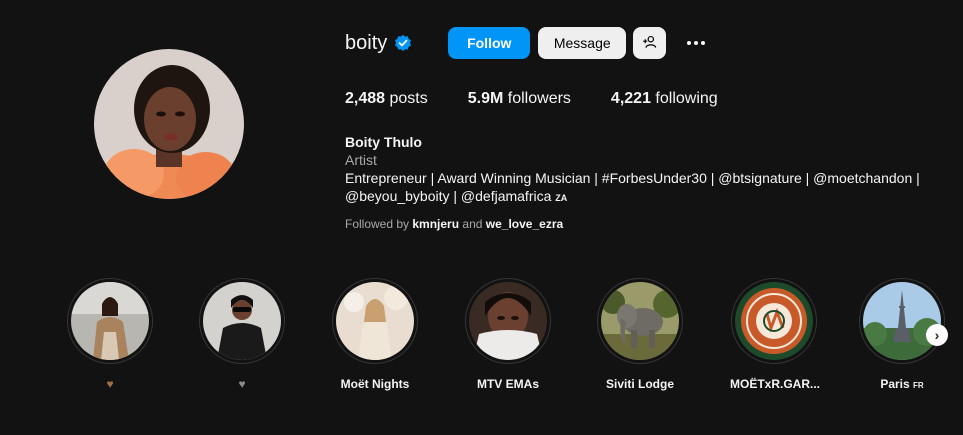 This screenshot has height=435, width=963. I want to click on highlight-item: Siviti Lodge, so click(640, 335).